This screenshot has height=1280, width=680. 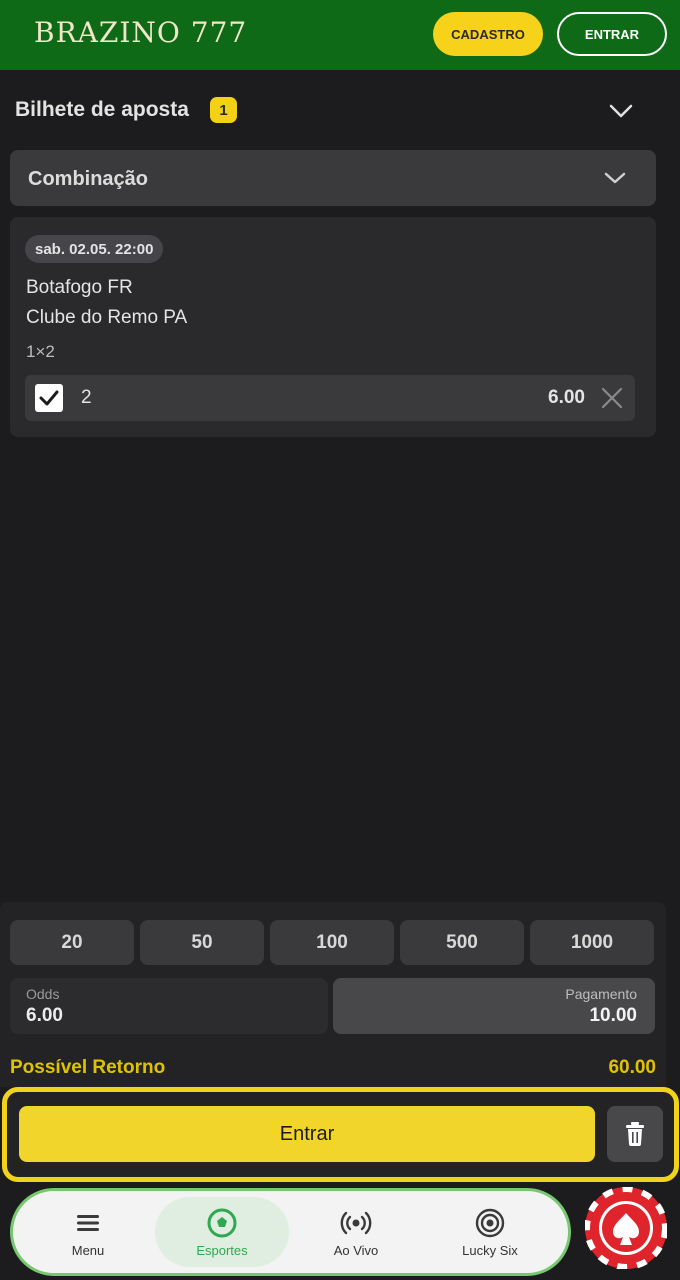 What do you see at coordinates (601, 994) in the screenshot?
I see `payment-label: Pagamento` at bounding box center [601, 994].